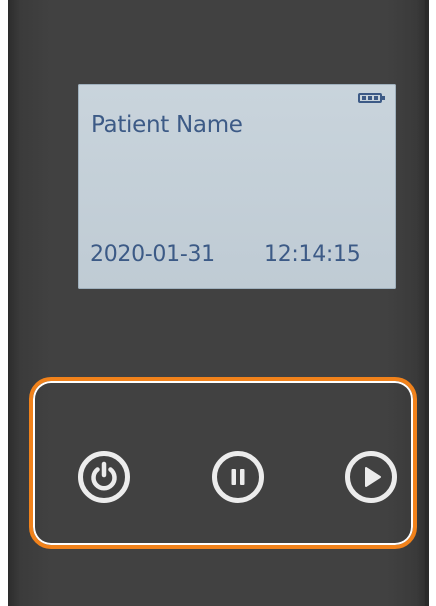 The width and height of the screenshot is (436, 606). I want to click on time-display: 12:14:15, so click(312, 254).